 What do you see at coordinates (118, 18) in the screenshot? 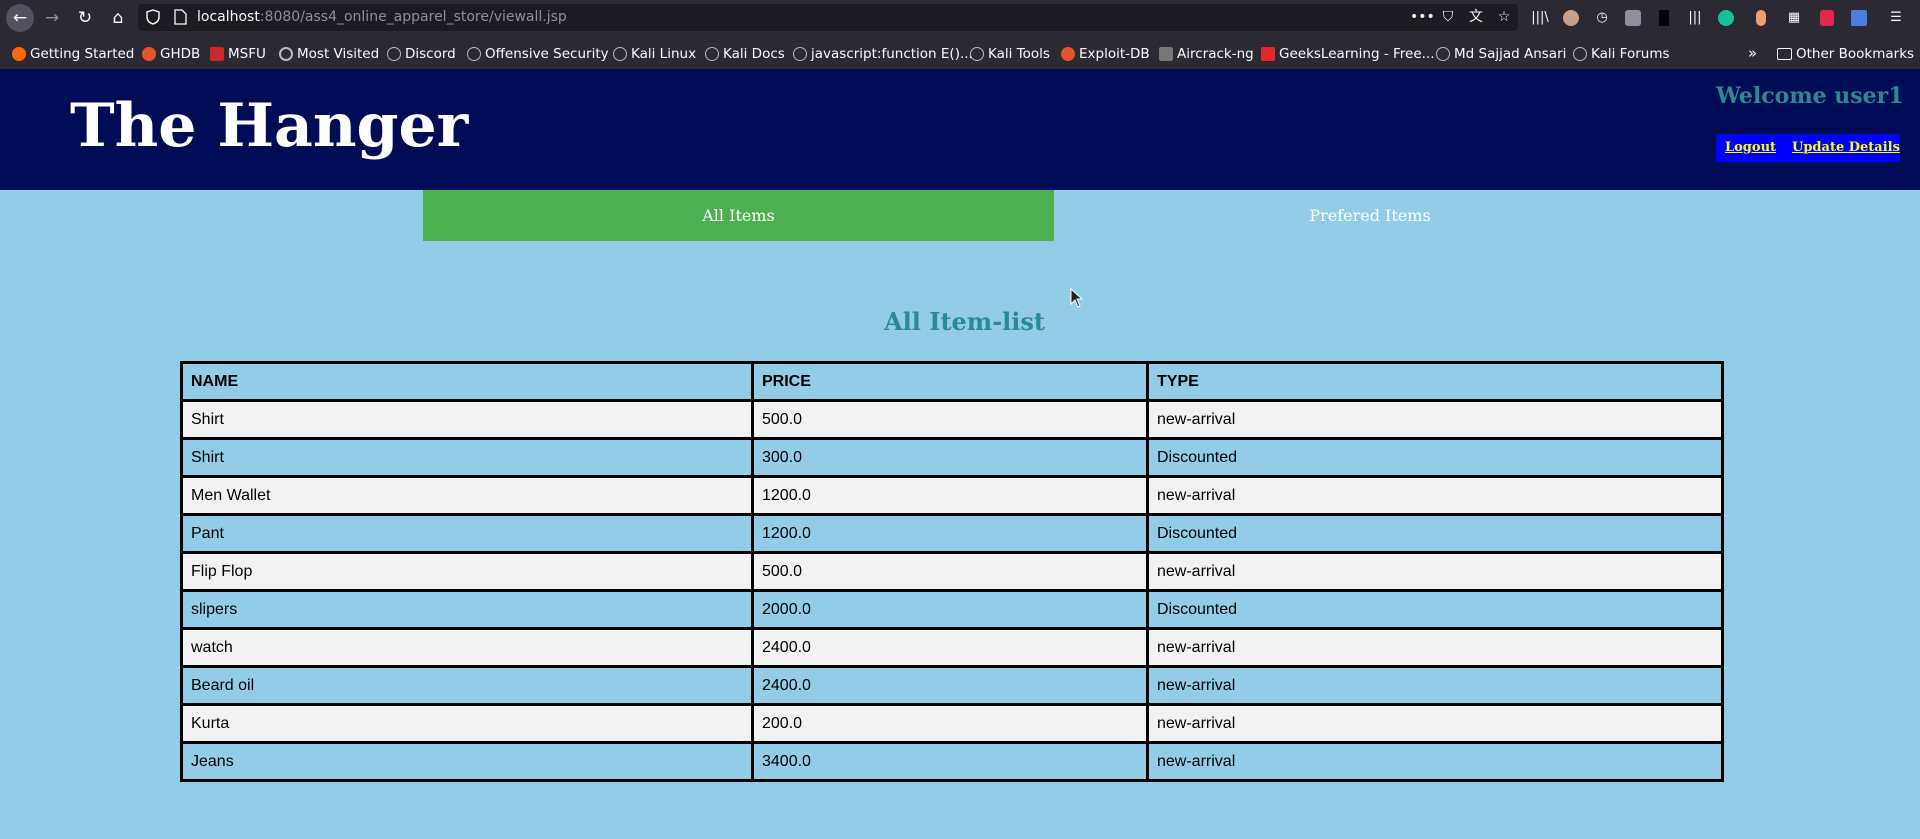
I see `home-button: ⌂` at bounding box center [118, 18].